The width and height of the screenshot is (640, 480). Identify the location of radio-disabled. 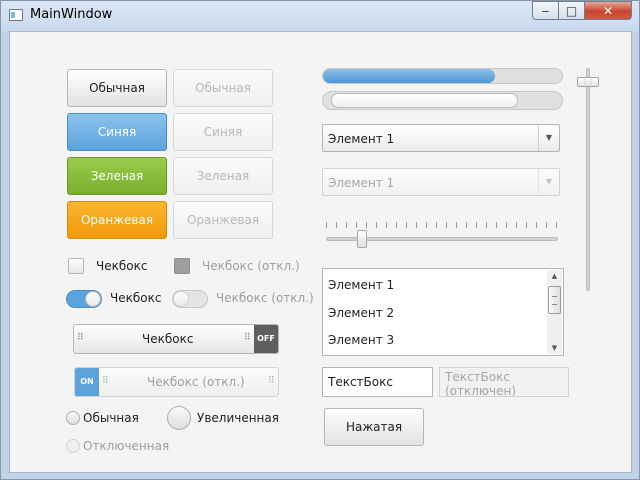
(73, 446).